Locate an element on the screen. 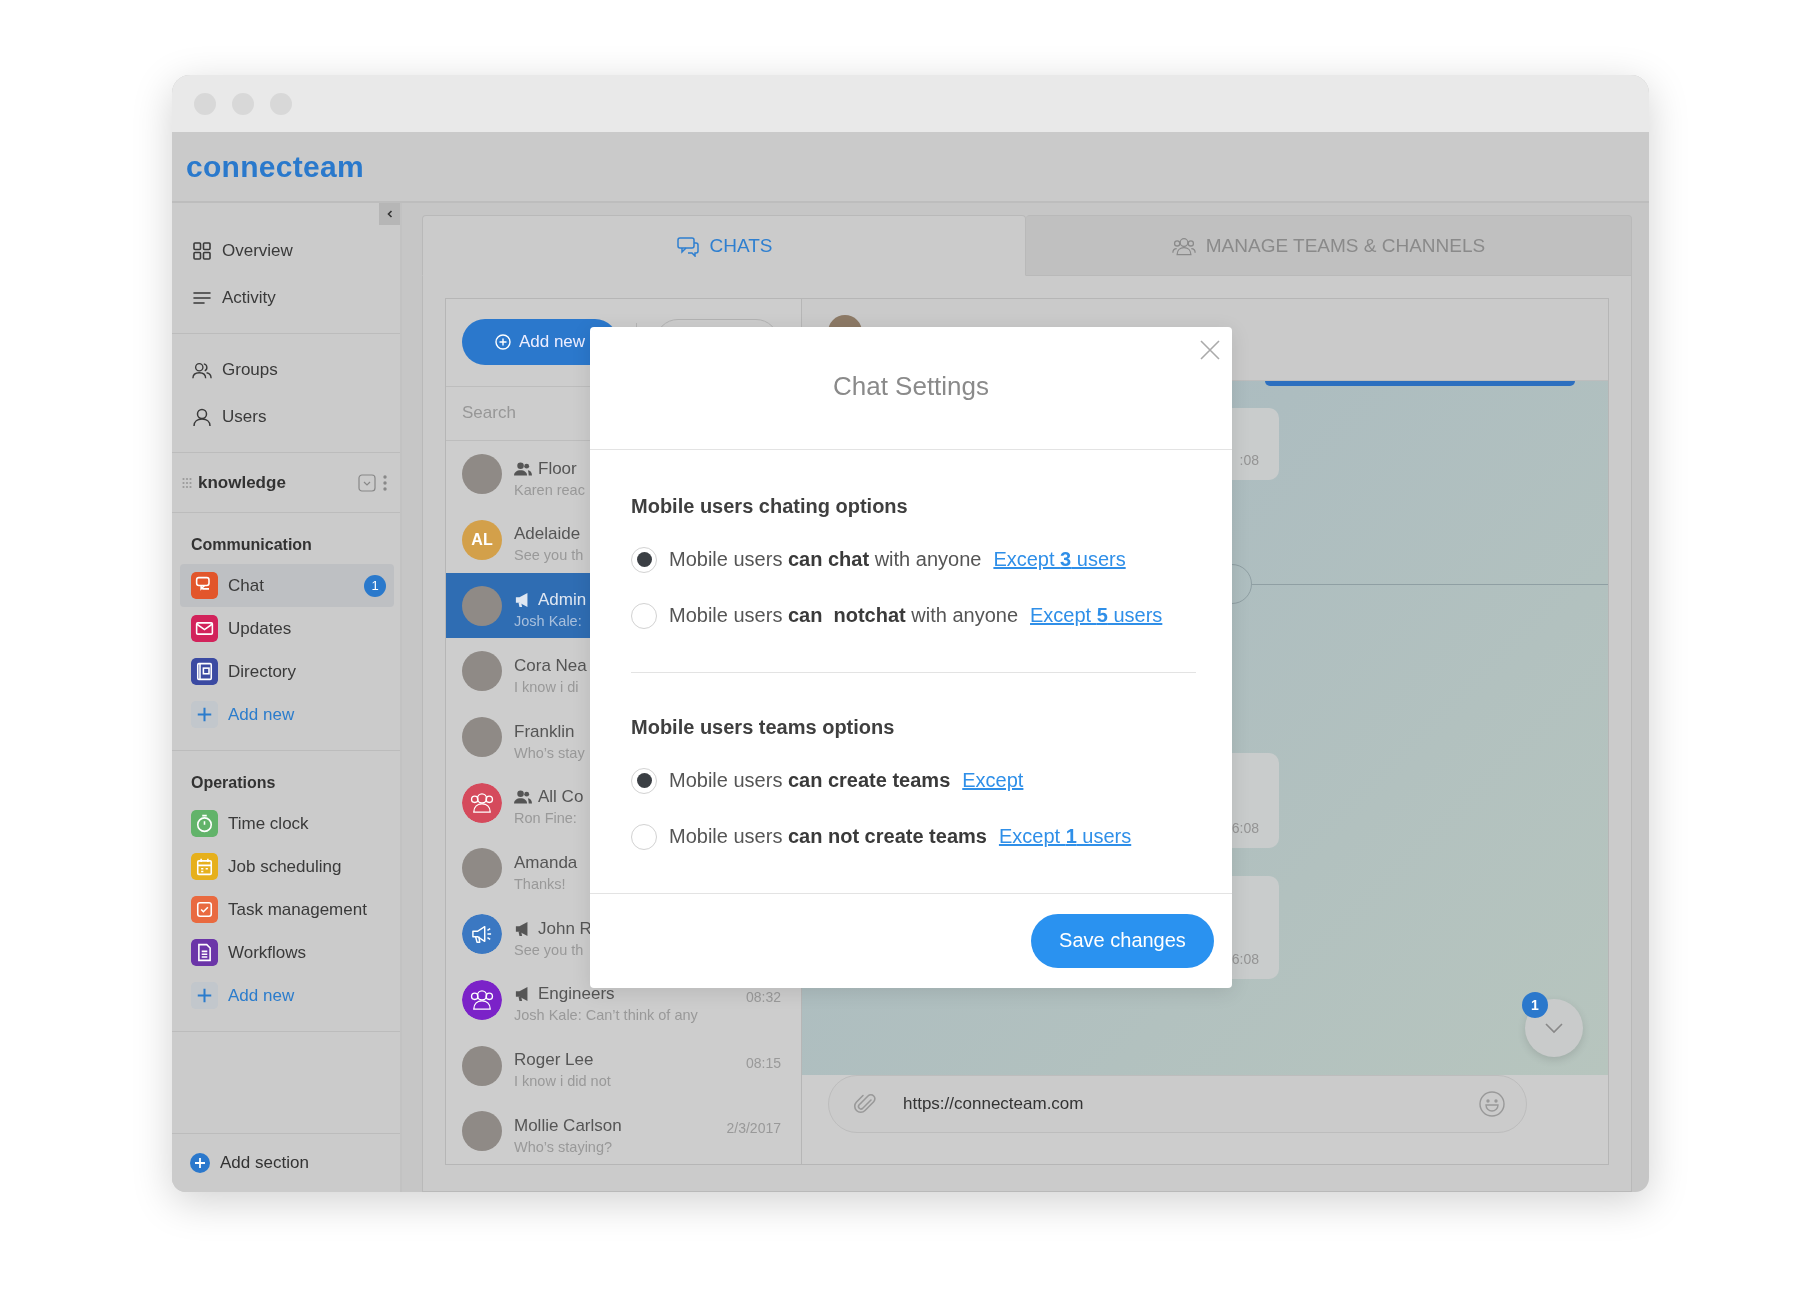  avatar-initials: AL is located at coordinates (482, 539).